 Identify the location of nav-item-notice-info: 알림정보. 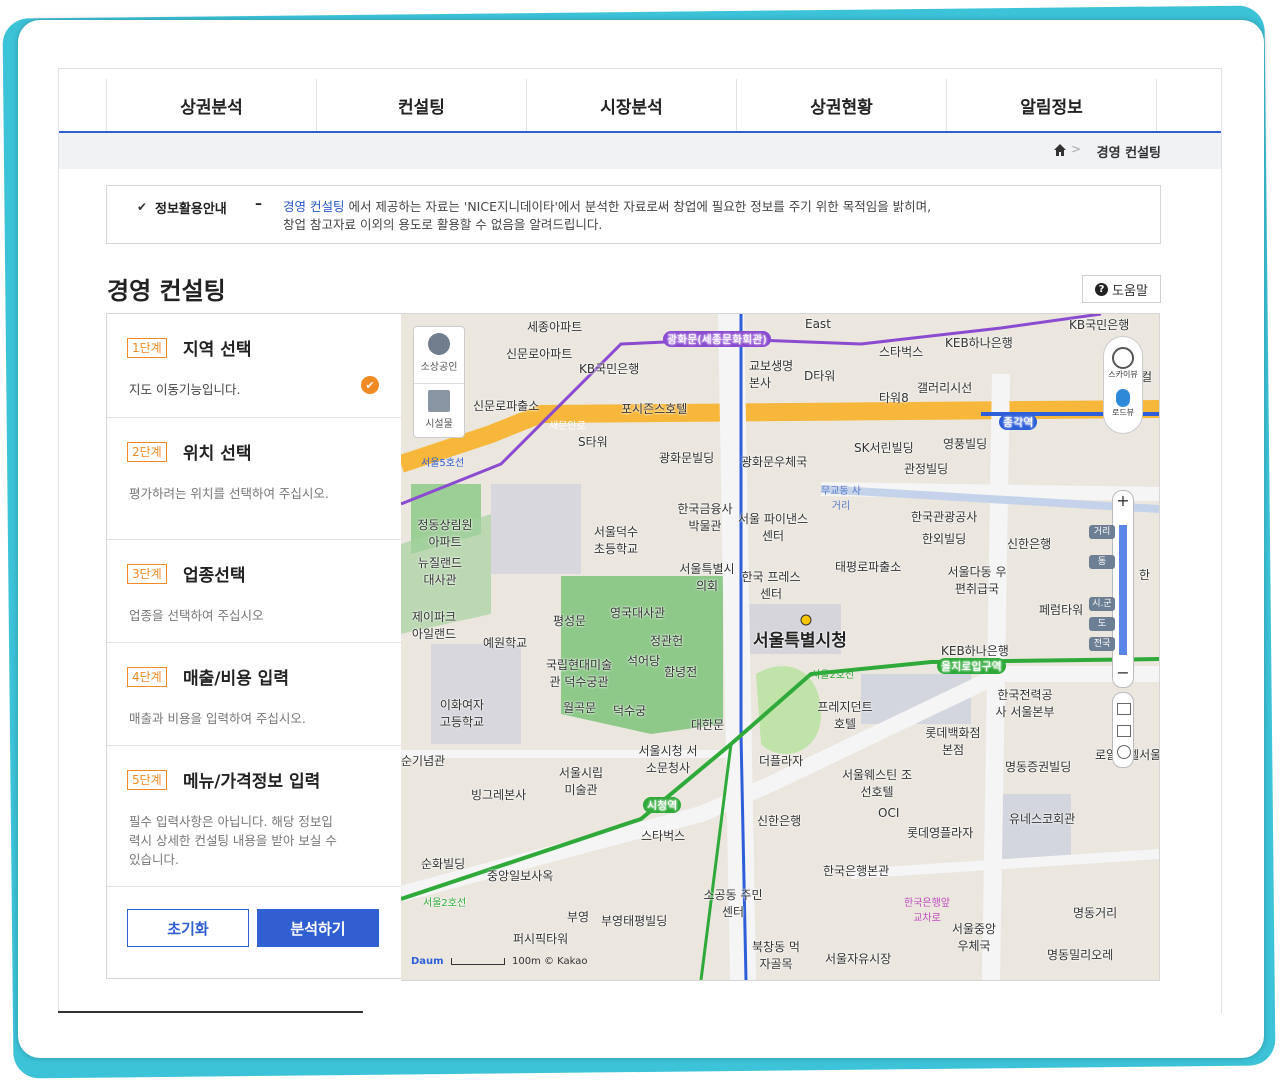
(1051, 105).